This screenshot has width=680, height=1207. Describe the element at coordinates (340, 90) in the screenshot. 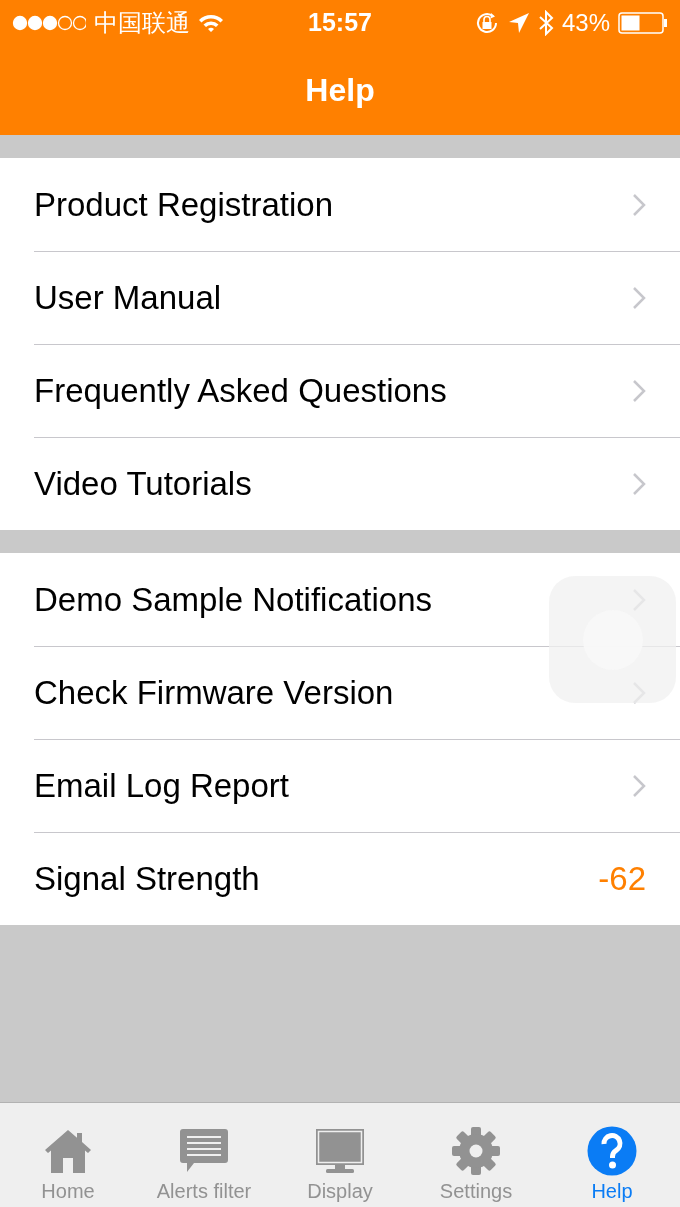

I see `screen-title: Help` at that location.